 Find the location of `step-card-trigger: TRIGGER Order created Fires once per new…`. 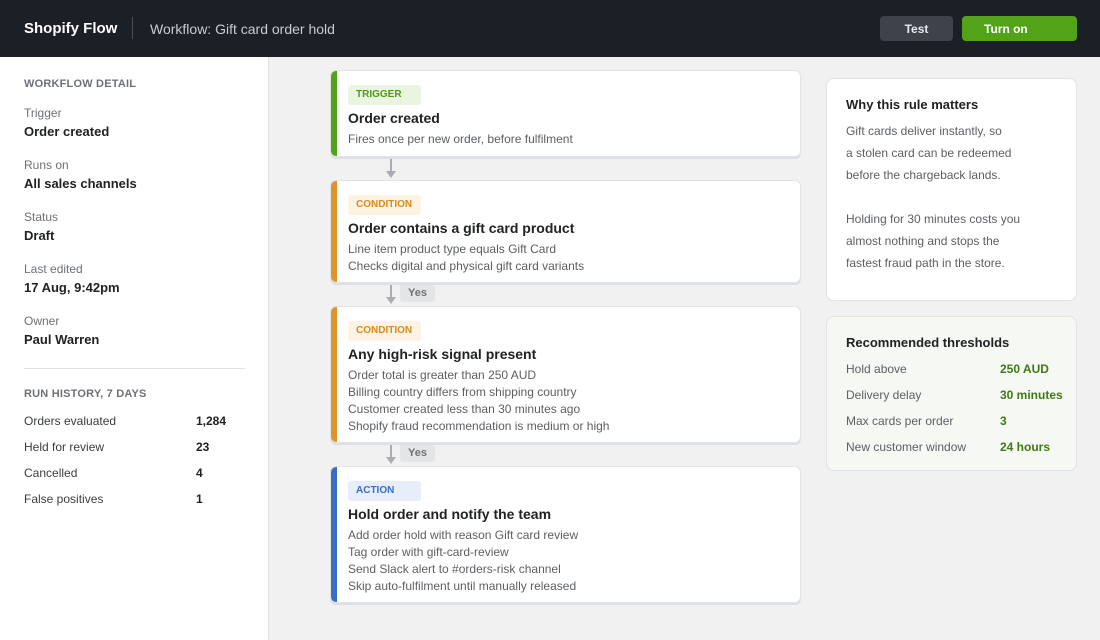

step-card-trigger: TRIGGER Order created Fires once per new… is located at coordinates (565, 113).